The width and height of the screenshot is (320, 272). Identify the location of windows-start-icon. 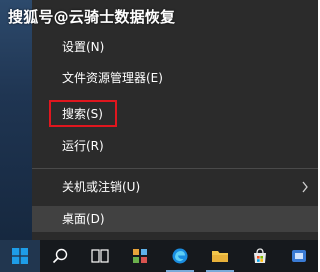
(20, 256).